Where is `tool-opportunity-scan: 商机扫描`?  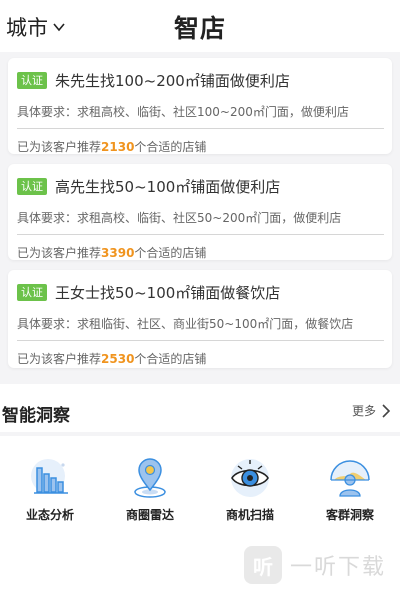
tool-opportunity-scan: 商机扫描 is located at coordinates (250, 489).